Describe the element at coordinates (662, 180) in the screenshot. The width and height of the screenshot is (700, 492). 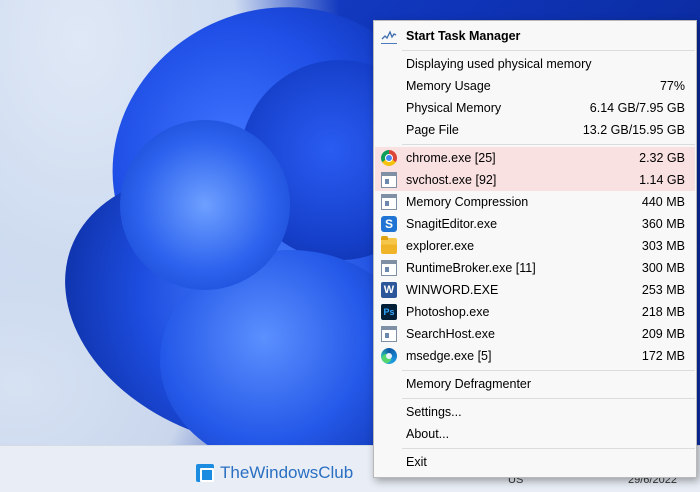
I see `process-memory: 1.14 GB` at that location.